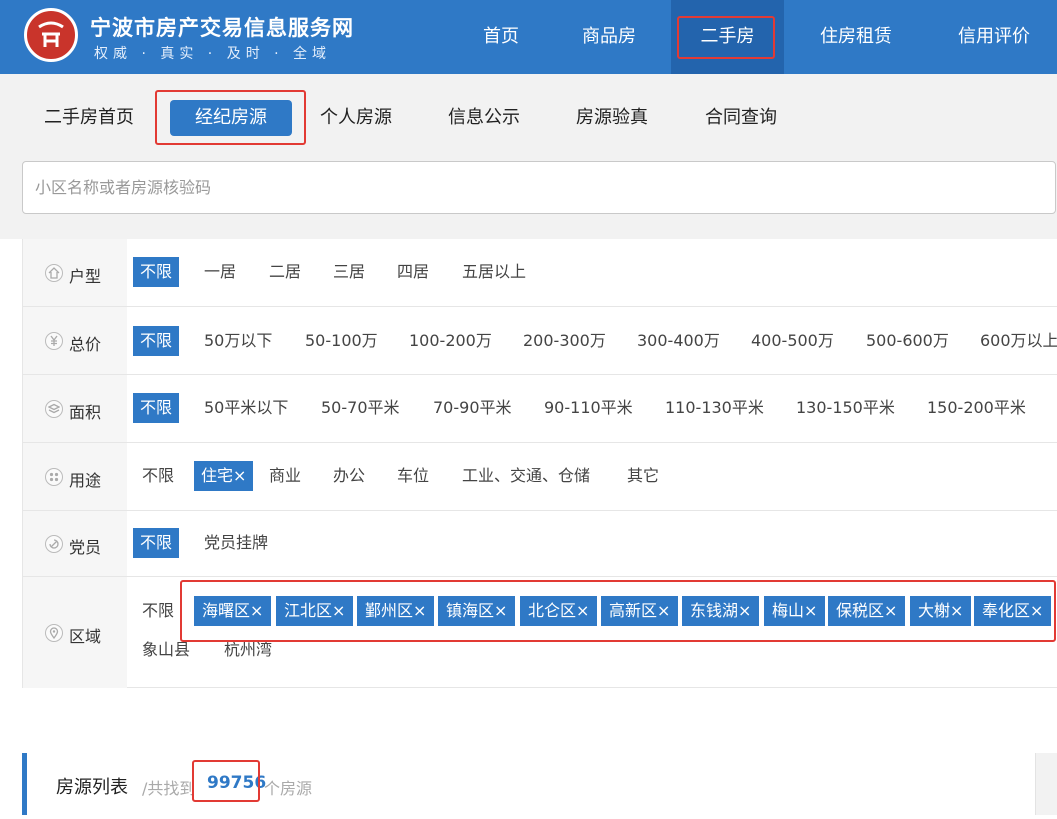  Describe the element at coordinates (158, 611) in the screenshot. I see `option-district-unlimited: 不限` at that location.